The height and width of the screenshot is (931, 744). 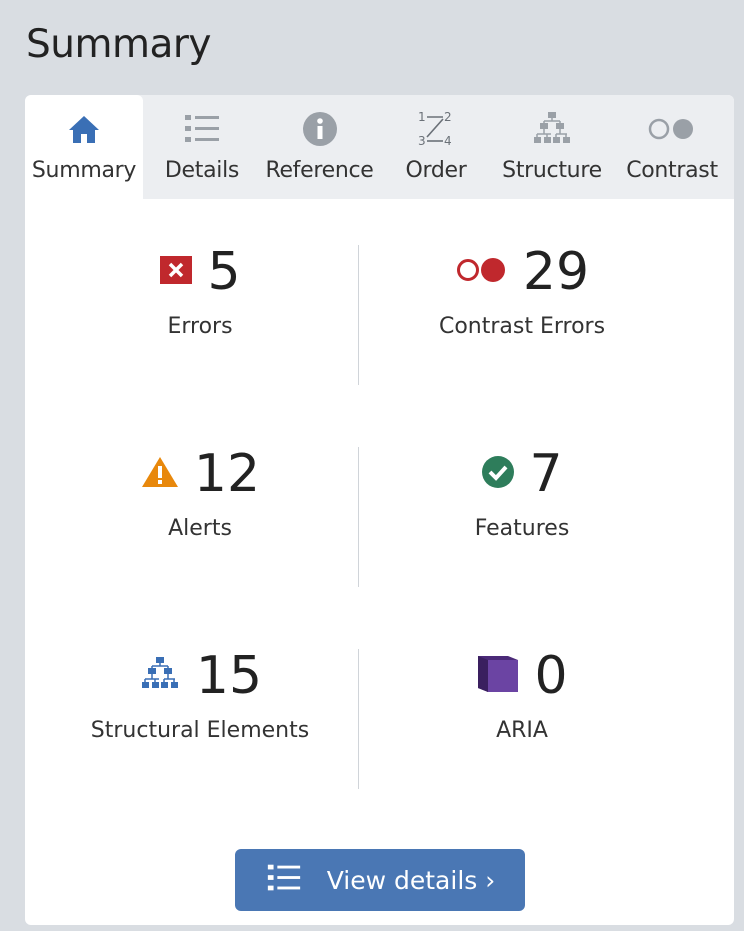 What do you see at coordinates (176, 272) in the screenshot?
I see `error-icon` at bounding box center [176, 272].